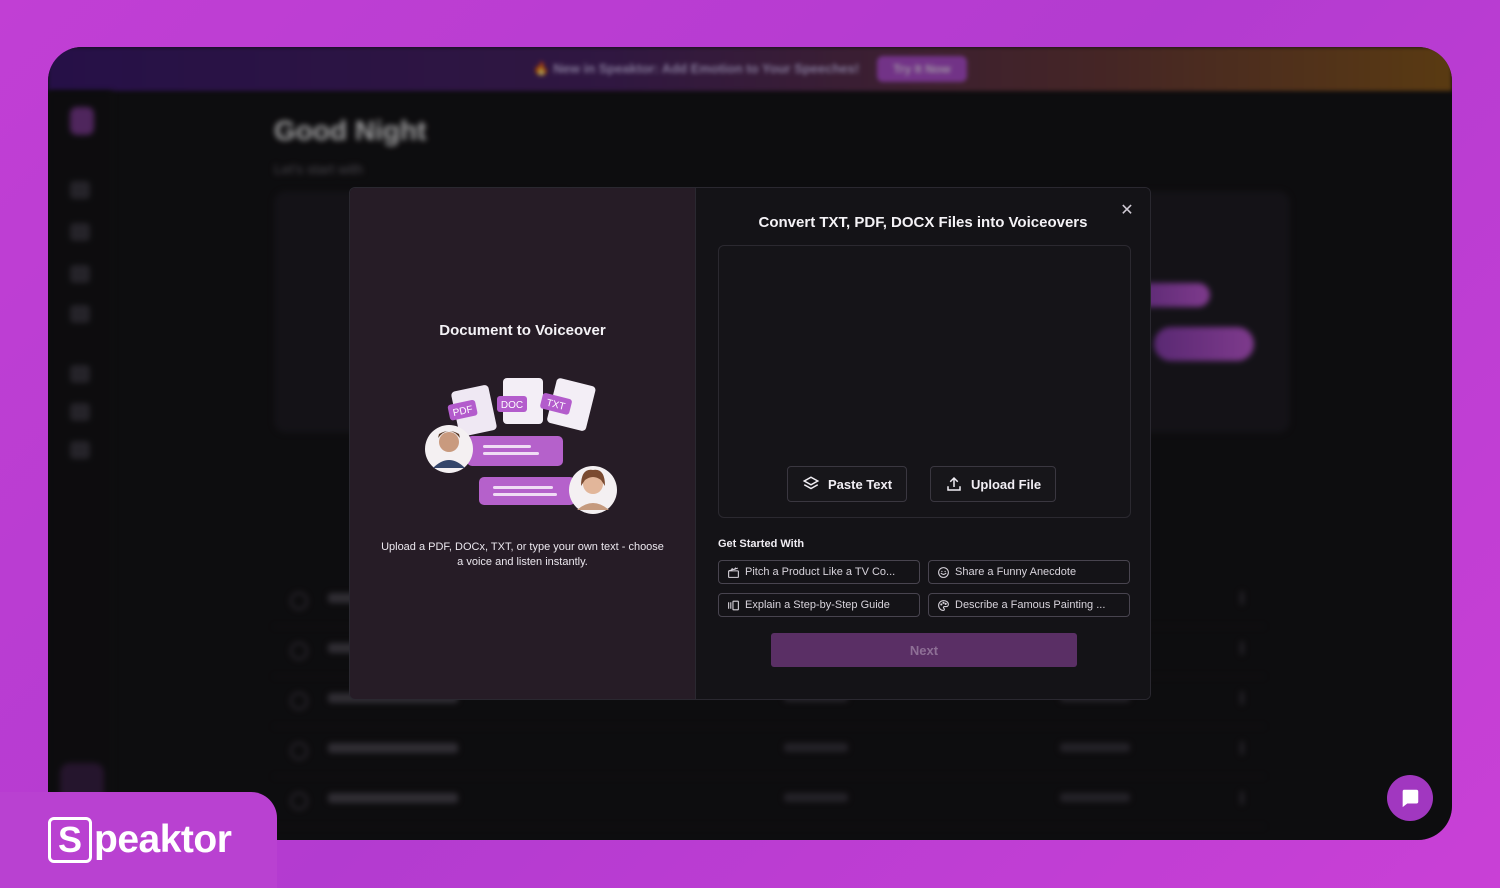  Describe the element at coordinates (163, 839) in the screenshot. I see `brand-logo-text: peaktor` at that location.